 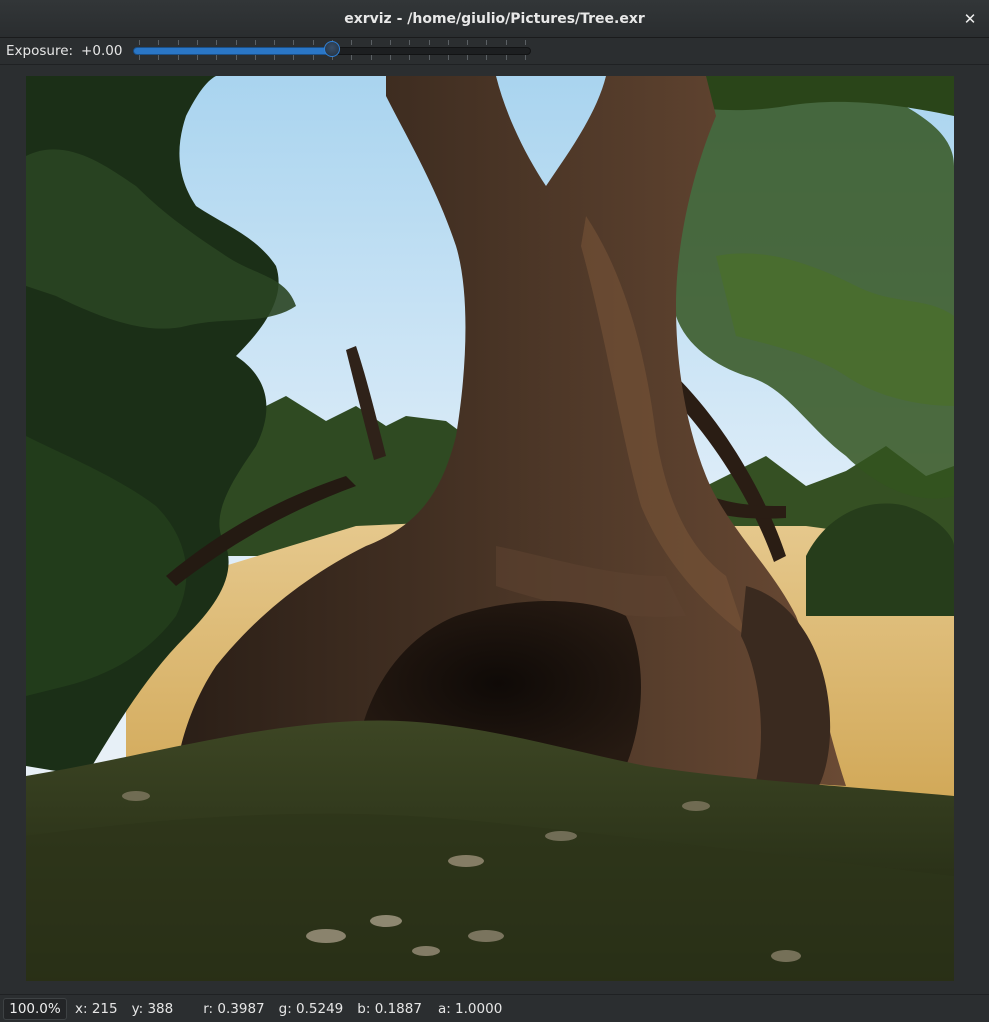 What do you see at coordinates (35, 1008) in the screenshot?
I see `zoom-field: 100.0%` at bounding box center [35, 1008].